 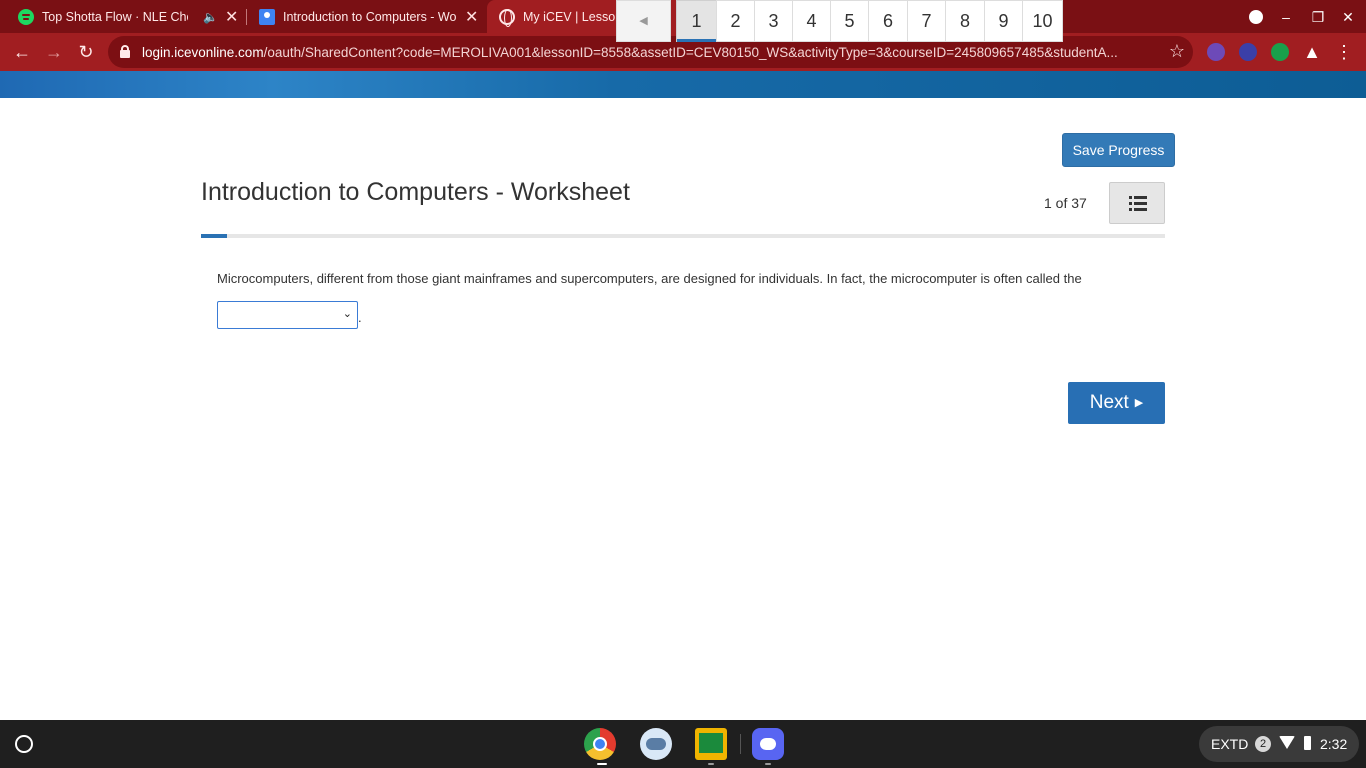 What do you see at coordinates (86, 52) in the screenshot?
I see `reload-icon: ↻` at bounding box center [86, 52].